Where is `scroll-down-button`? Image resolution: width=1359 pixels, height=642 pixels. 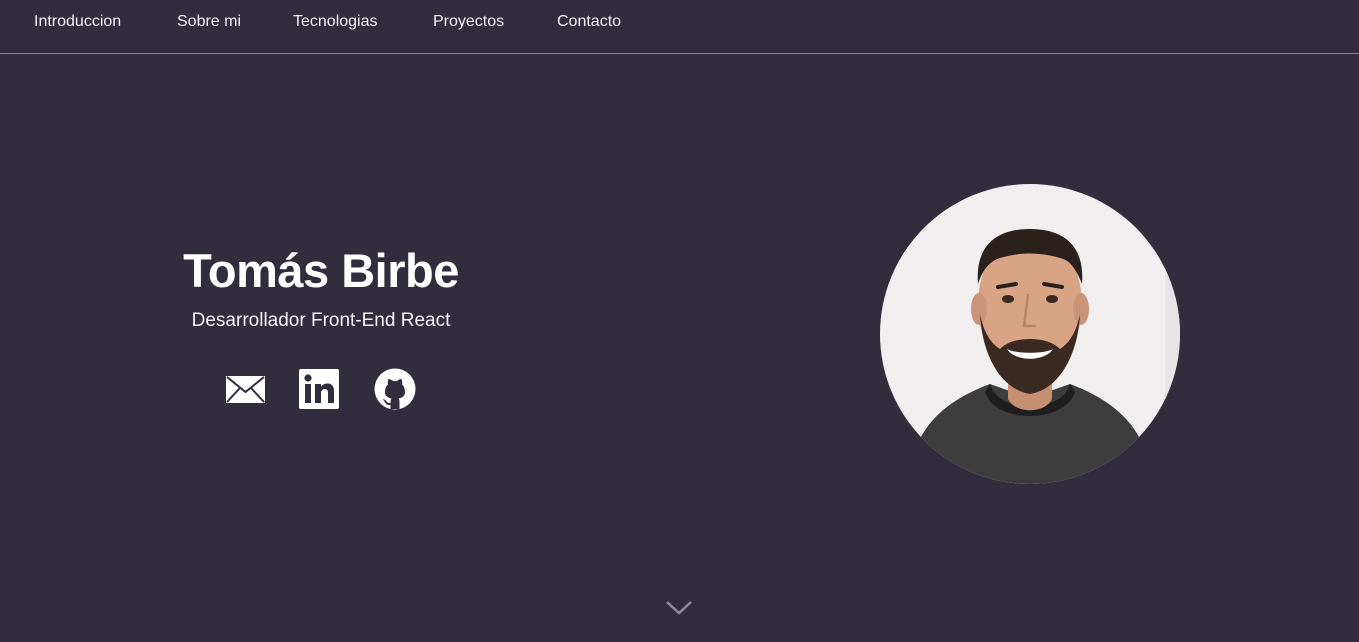 scroll-down-button is located at coordinates (679, 608).